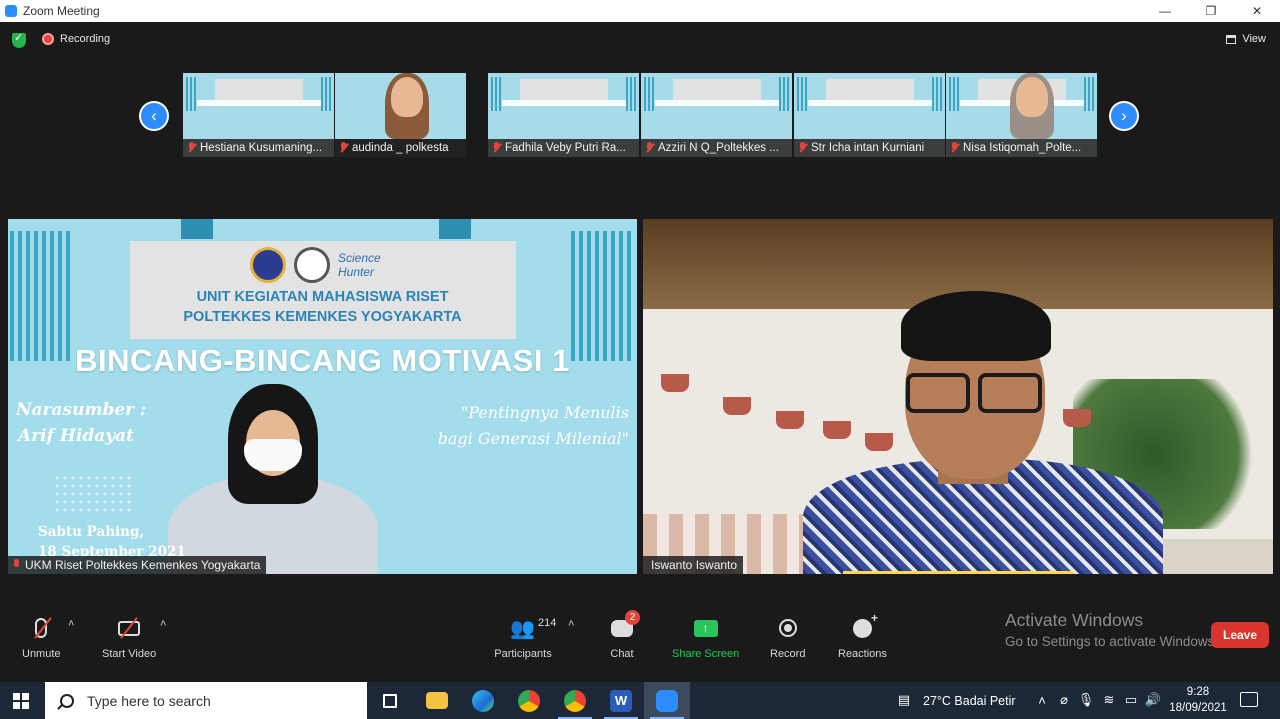 Image resolution: width=1280 pixels, height=719 pixels. I want to click on chat-unread-badge: 2, so click(632, 617).